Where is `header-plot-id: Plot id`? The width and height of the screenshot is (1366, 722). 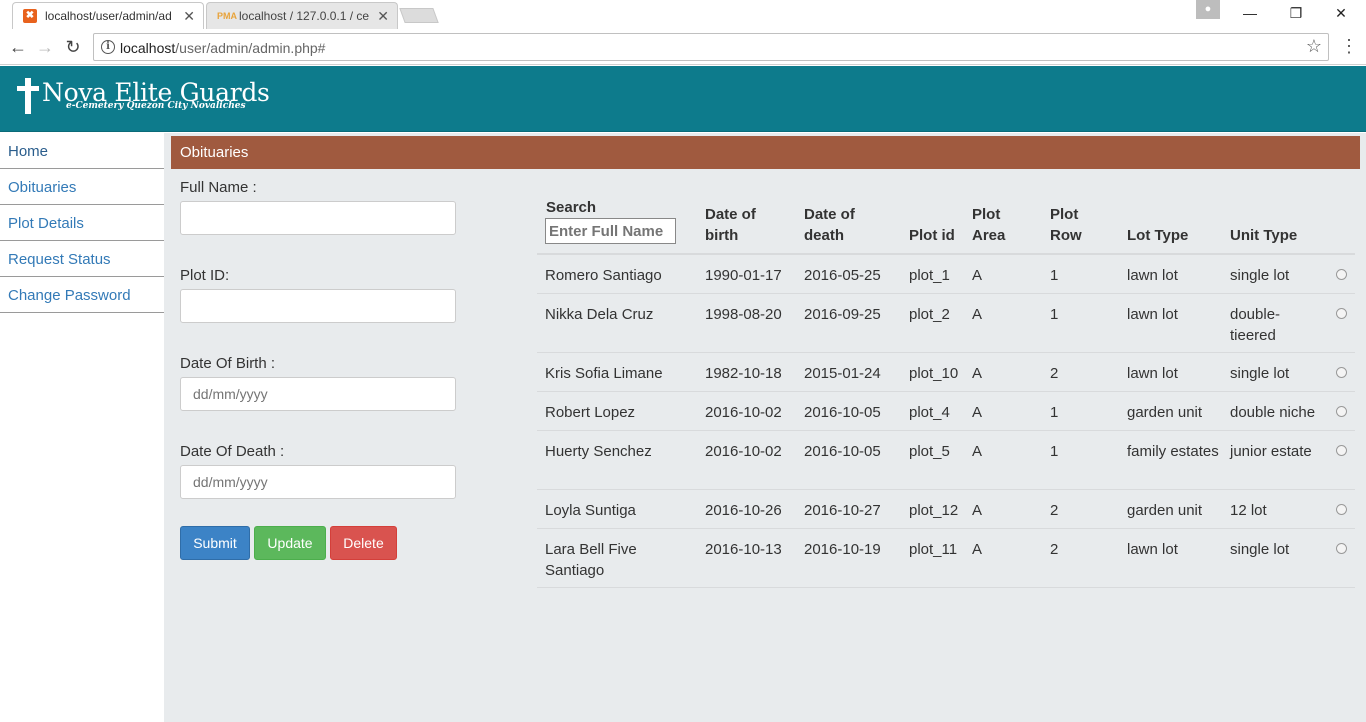
header-plot-id: Plot id is located at coordinates (932, 235).